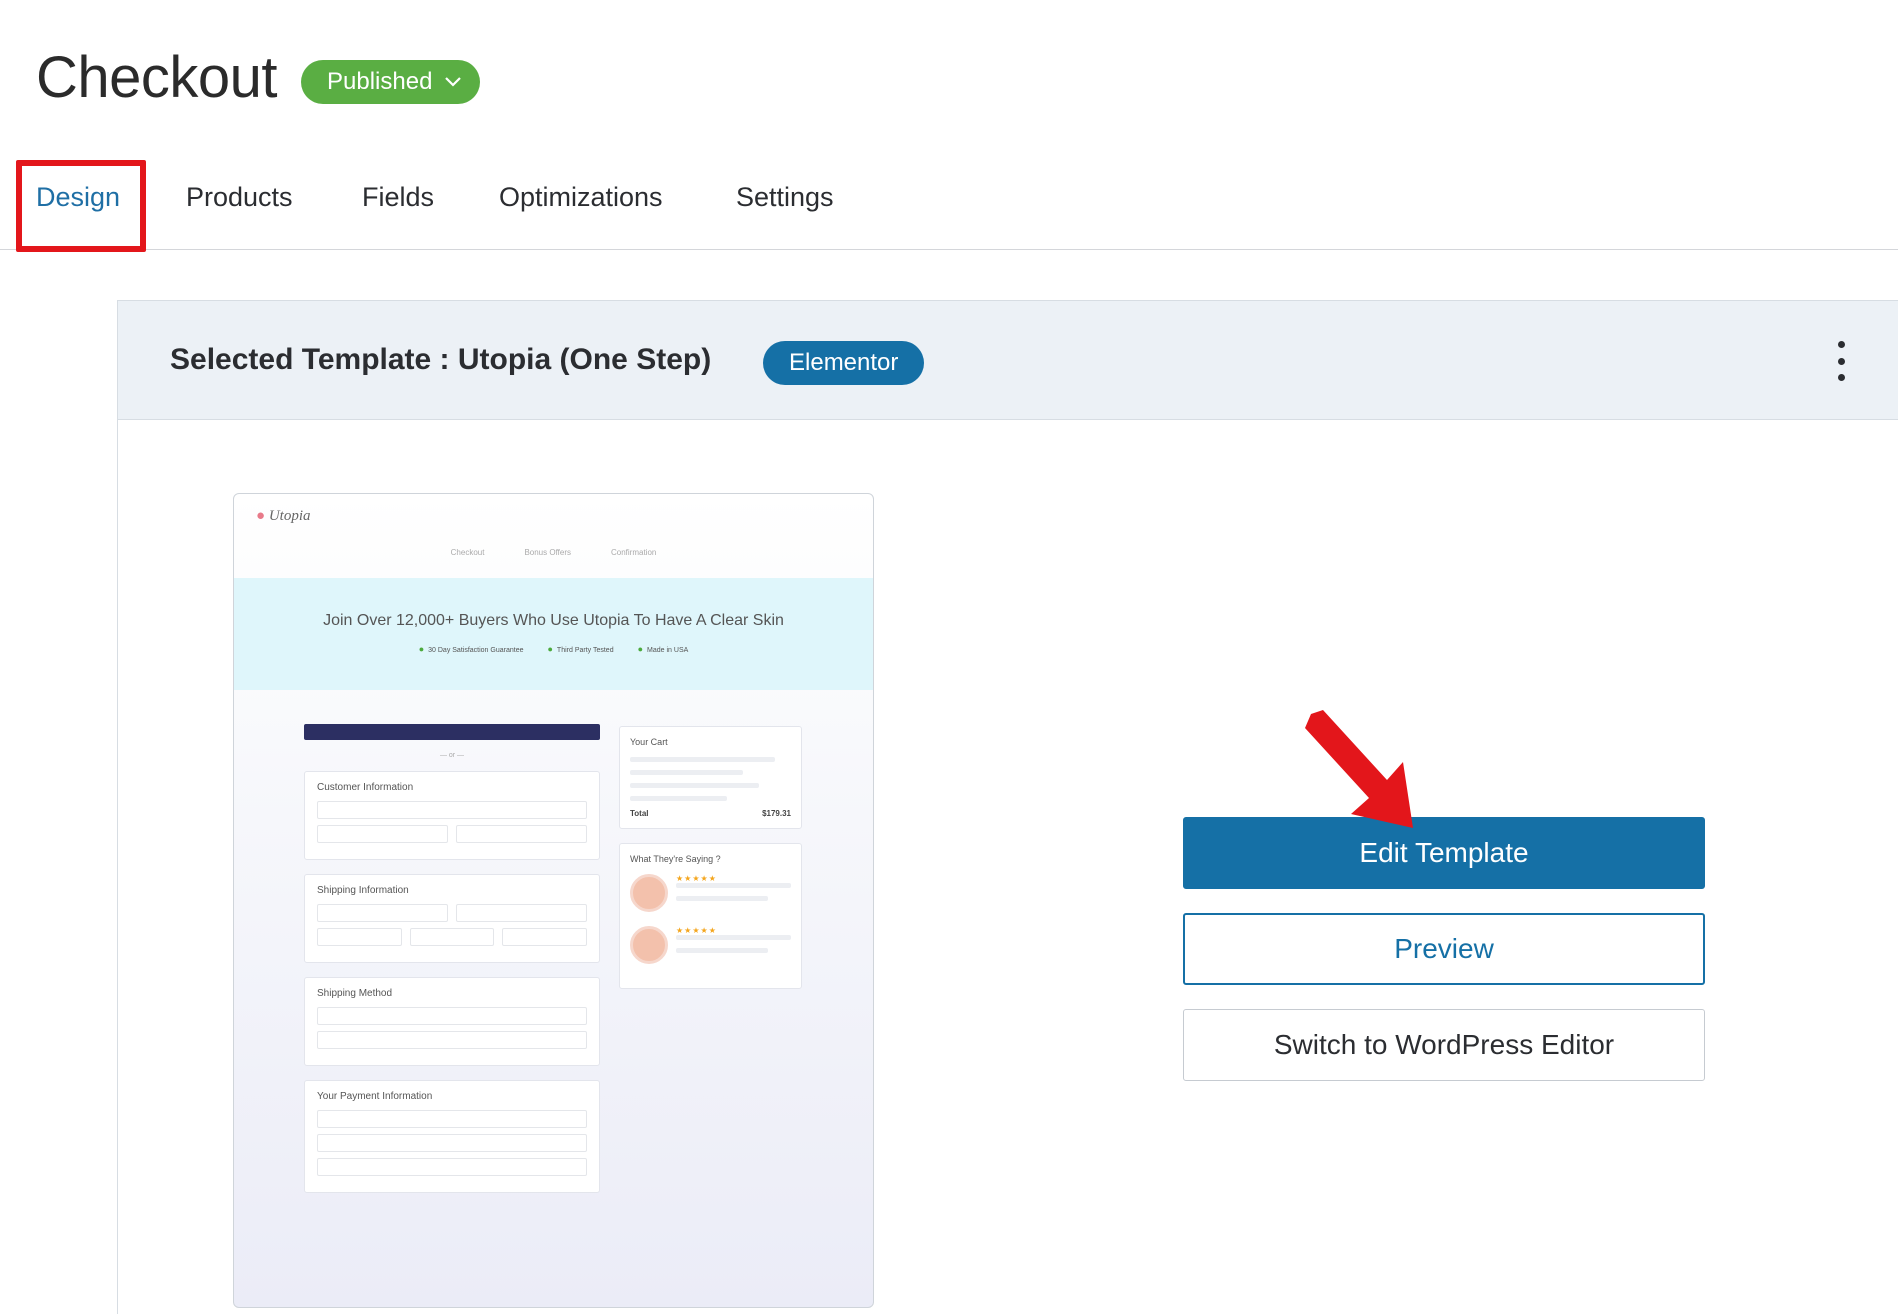  Describe the element at coordinates (453, 82) in the screenshot. I see `chevron-down-icon` at that location.